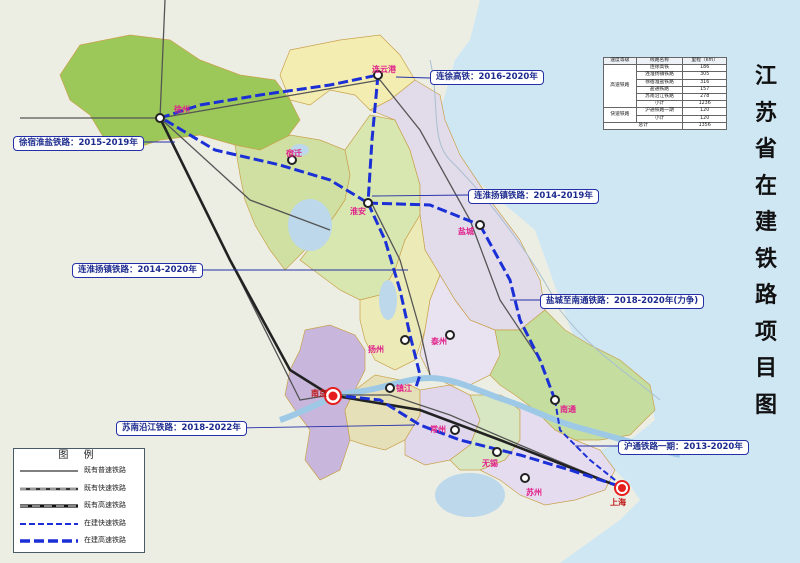 This screenshot has height=563, width=800. Describe the element at coordinates (659, 68) in the screenshot. I see `line-name-cell: 连徐高铁` at that location.